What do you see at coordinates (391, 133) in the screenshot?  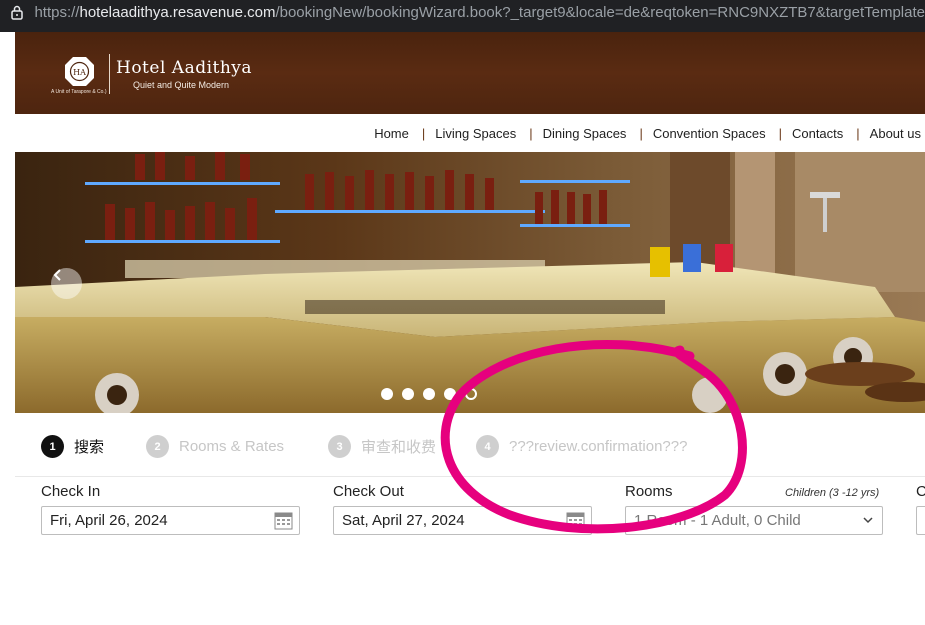 I see `nav-home: Home` at bounding box center [391, 133].